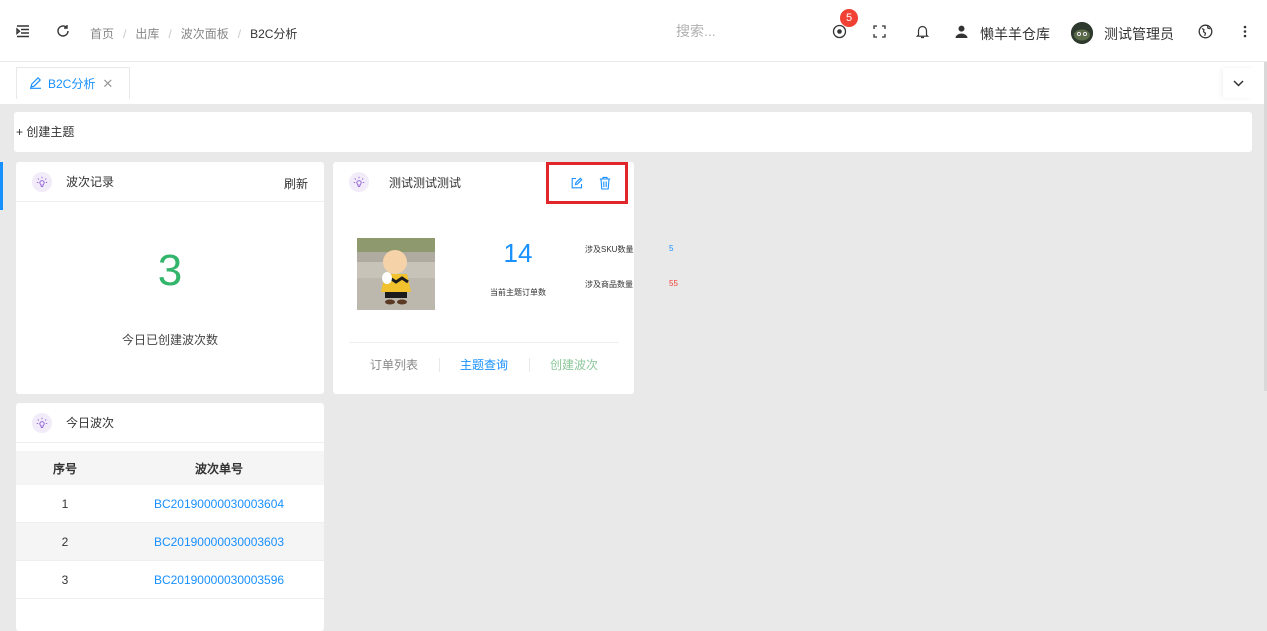 Image resolution: width=1267 pixels, height=631 pixels. What do you see at coordinates (394, 364) in the screenshot?
I see `order-list-button: 订单列表` at bounding box center [394, 364].